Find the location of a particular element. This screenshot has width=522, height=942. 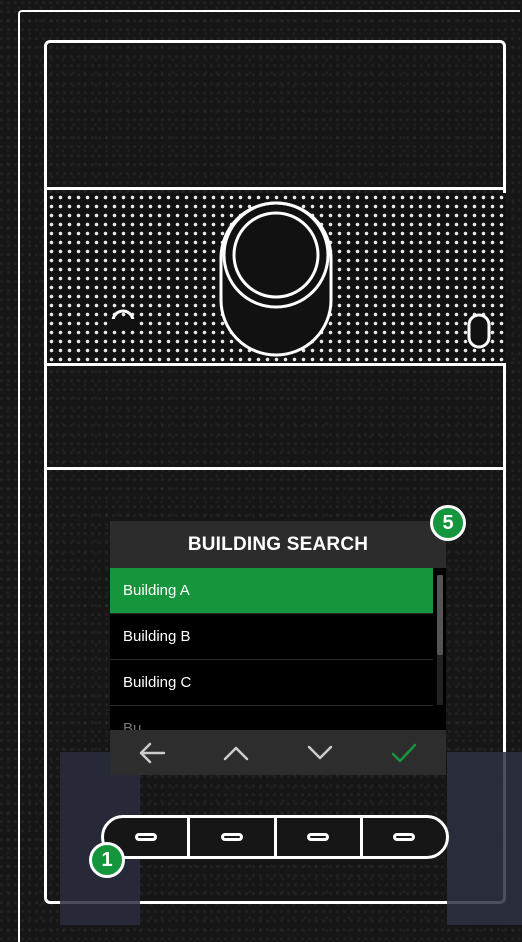

list-item: Building B is located at coordinates (271, 637).